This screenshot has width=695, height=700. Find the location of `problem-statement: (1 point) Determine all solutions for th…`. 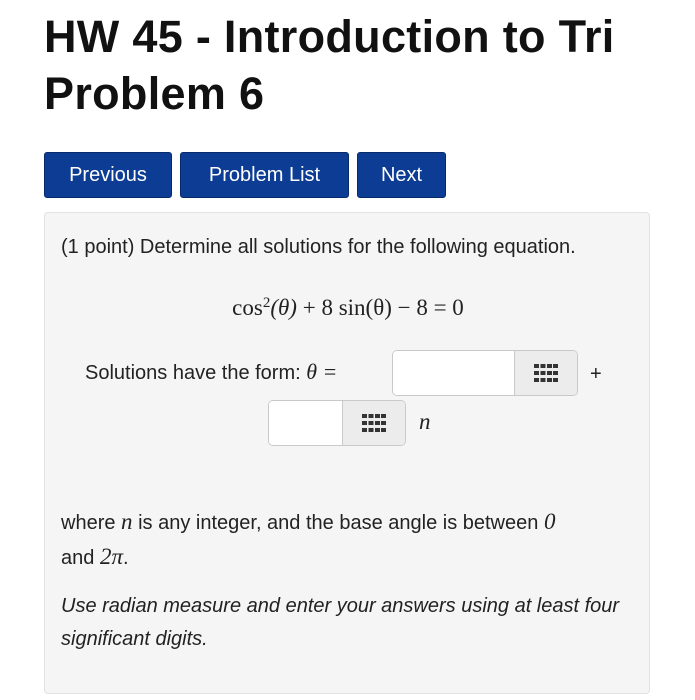

problem-statement: (1 point) Determine all solutions for th… is located at coordinates (318, 247).